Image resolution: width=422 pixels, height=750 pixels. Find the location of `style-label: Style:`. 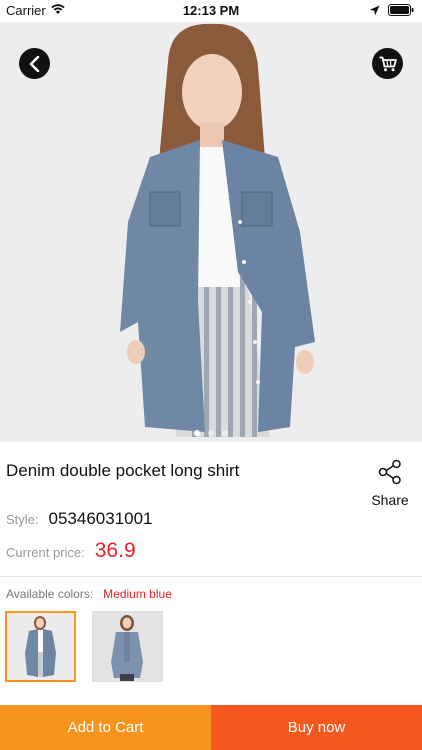

style-label: Style: is located at coordinates (22, 519).